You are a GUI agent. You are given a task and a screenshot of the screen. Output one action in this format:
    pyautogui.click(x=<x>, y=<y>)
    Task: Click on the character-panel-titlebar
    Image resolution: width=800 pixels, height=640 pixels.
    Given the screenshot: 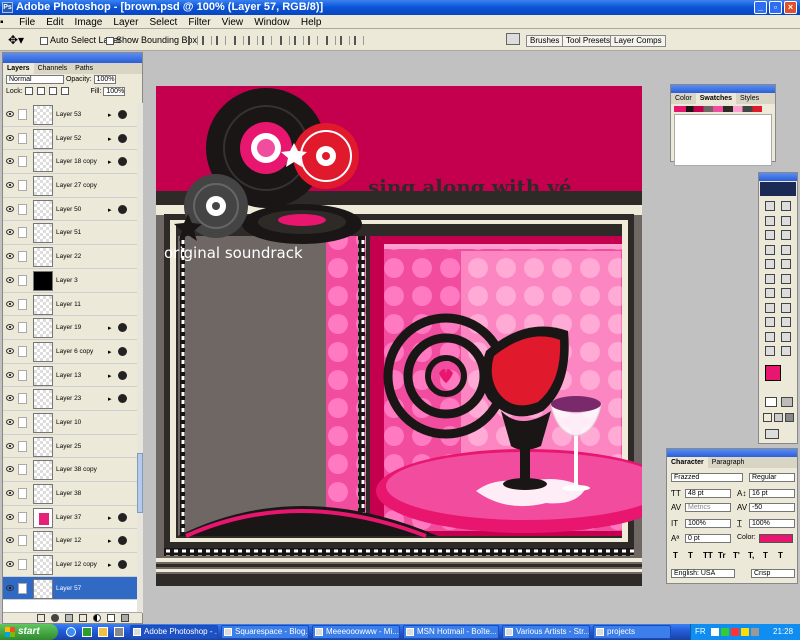 What is the action you would take?
    pyautogui.click(x=732, y=453)
    